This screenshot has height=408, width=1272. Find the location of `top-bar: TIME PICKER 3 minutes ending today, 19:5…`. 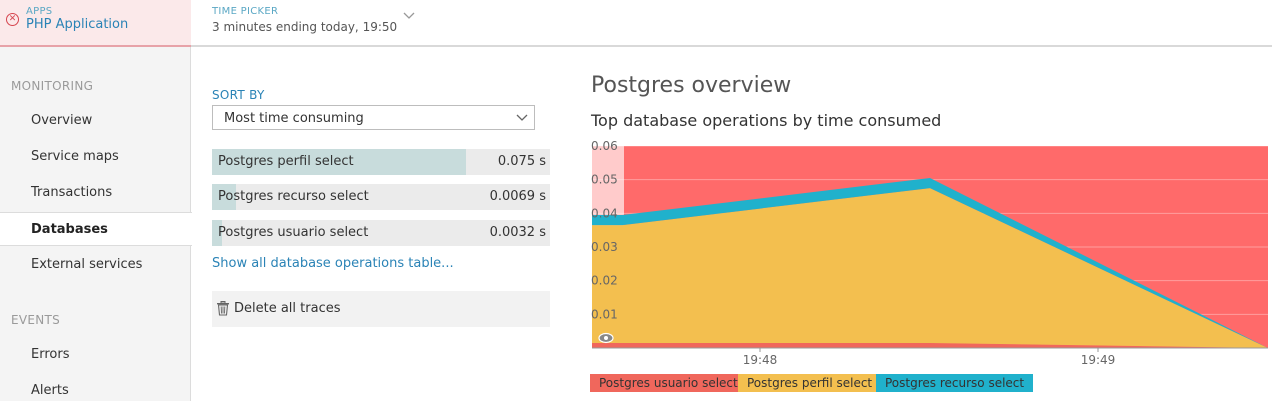

top-bar: TIME PICKER 3 minutes ending today, 19:5… is located at coordinates (731, 23).